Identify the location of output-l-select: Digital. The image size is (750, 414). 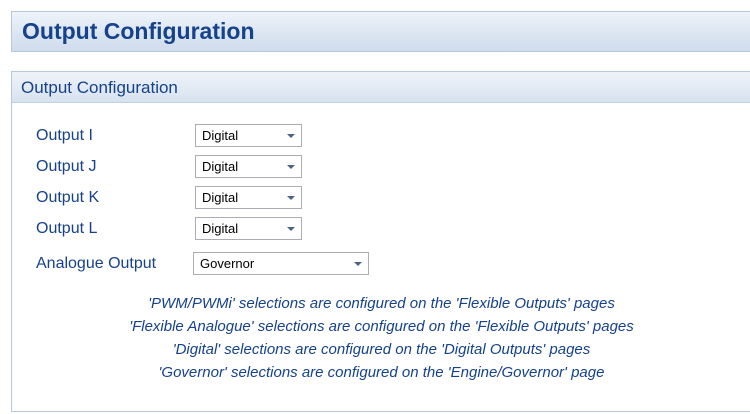
(248, 228).